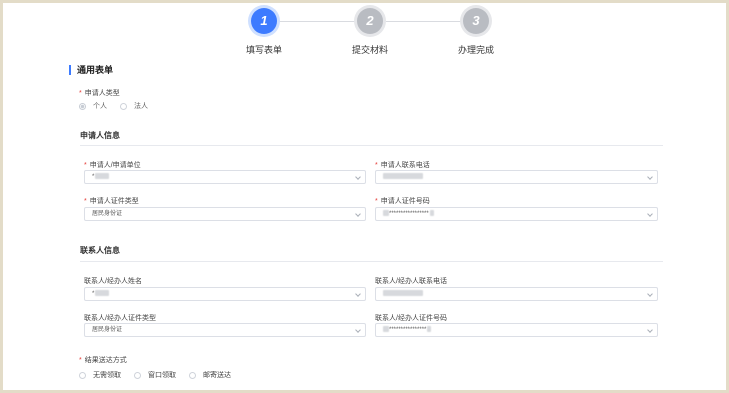 This screenshot has width=729, height=393. I want to click on applicant-phone-select, so click(516, 177).